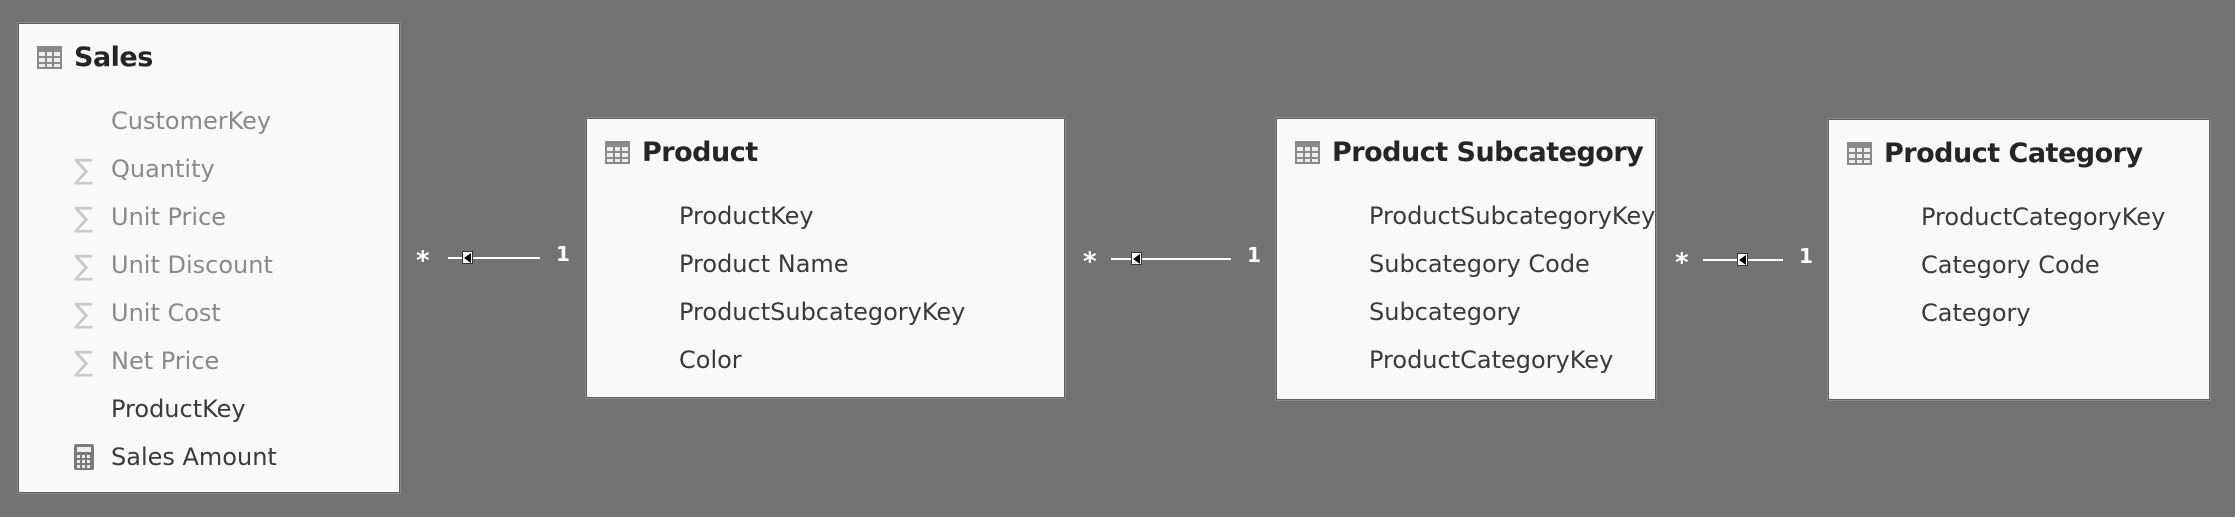  I want to click on field-label: CustomerKey, so click(191, 121).